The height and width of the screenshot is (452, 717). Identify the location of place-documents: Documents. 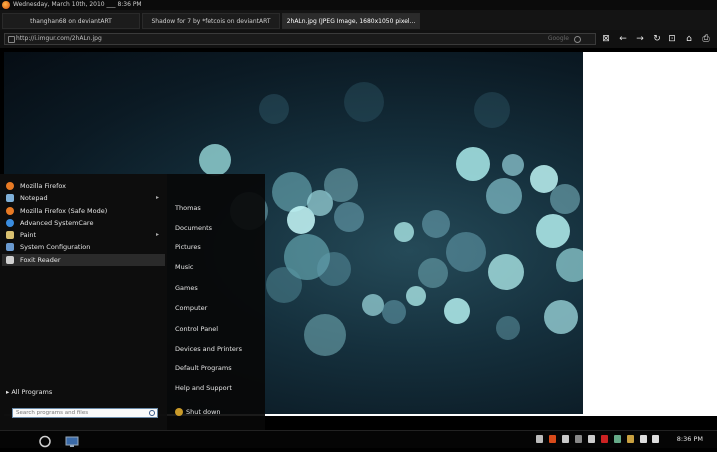
(193, 228).